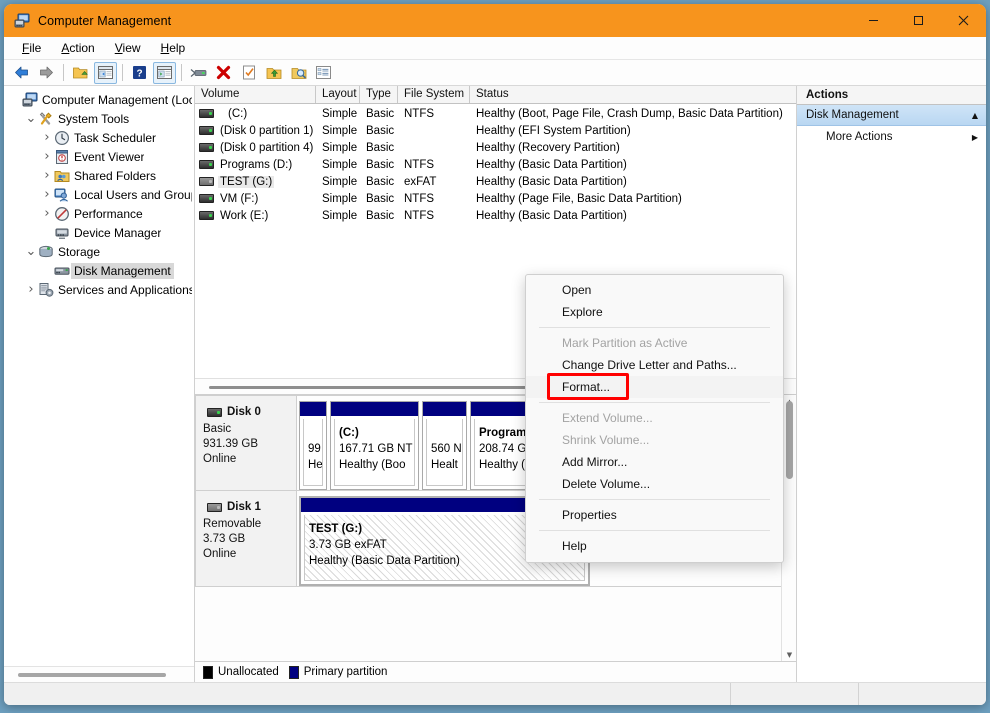 The image size is (990, 713). I want to click on tree-item-services-and-applications: › Services and Applications, so click(99, 289).